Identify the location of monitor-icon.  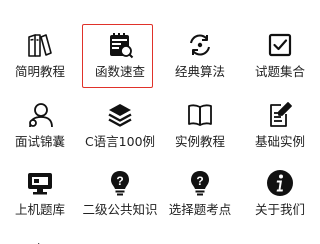
(40, 183).